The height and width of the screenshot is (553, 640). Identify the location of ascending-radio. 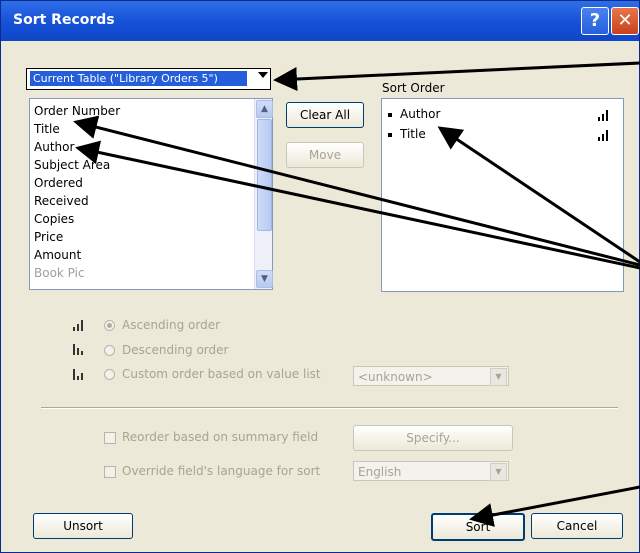
(109, 325).